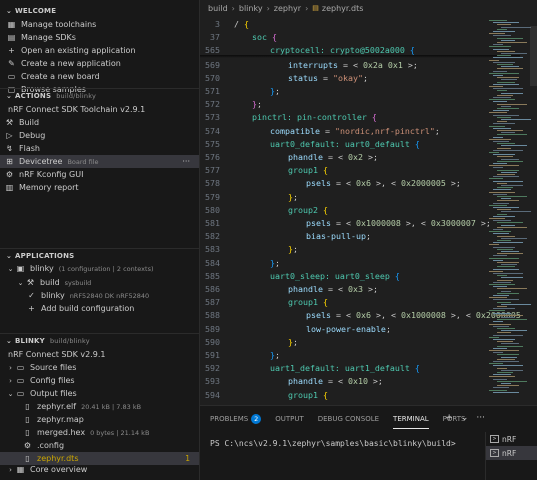 The height and width of the screenshot is (480, 537). Describe the element at coordinates (41, 161) in the screenshot. I see `action-item-label: Devicetree` at that location.